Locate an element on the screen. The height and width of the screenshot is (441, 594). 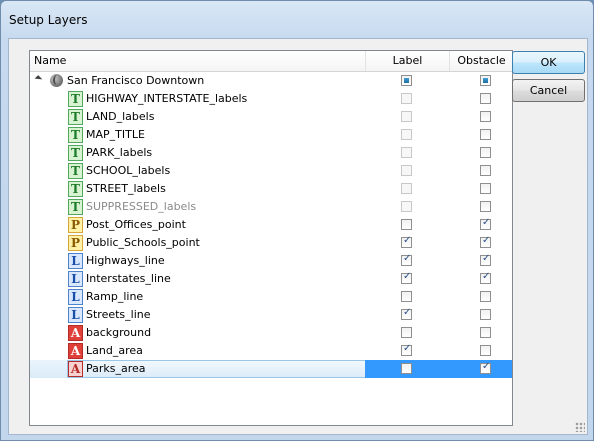
layer-row: A Parks_area is located at coordinates (271, 369).